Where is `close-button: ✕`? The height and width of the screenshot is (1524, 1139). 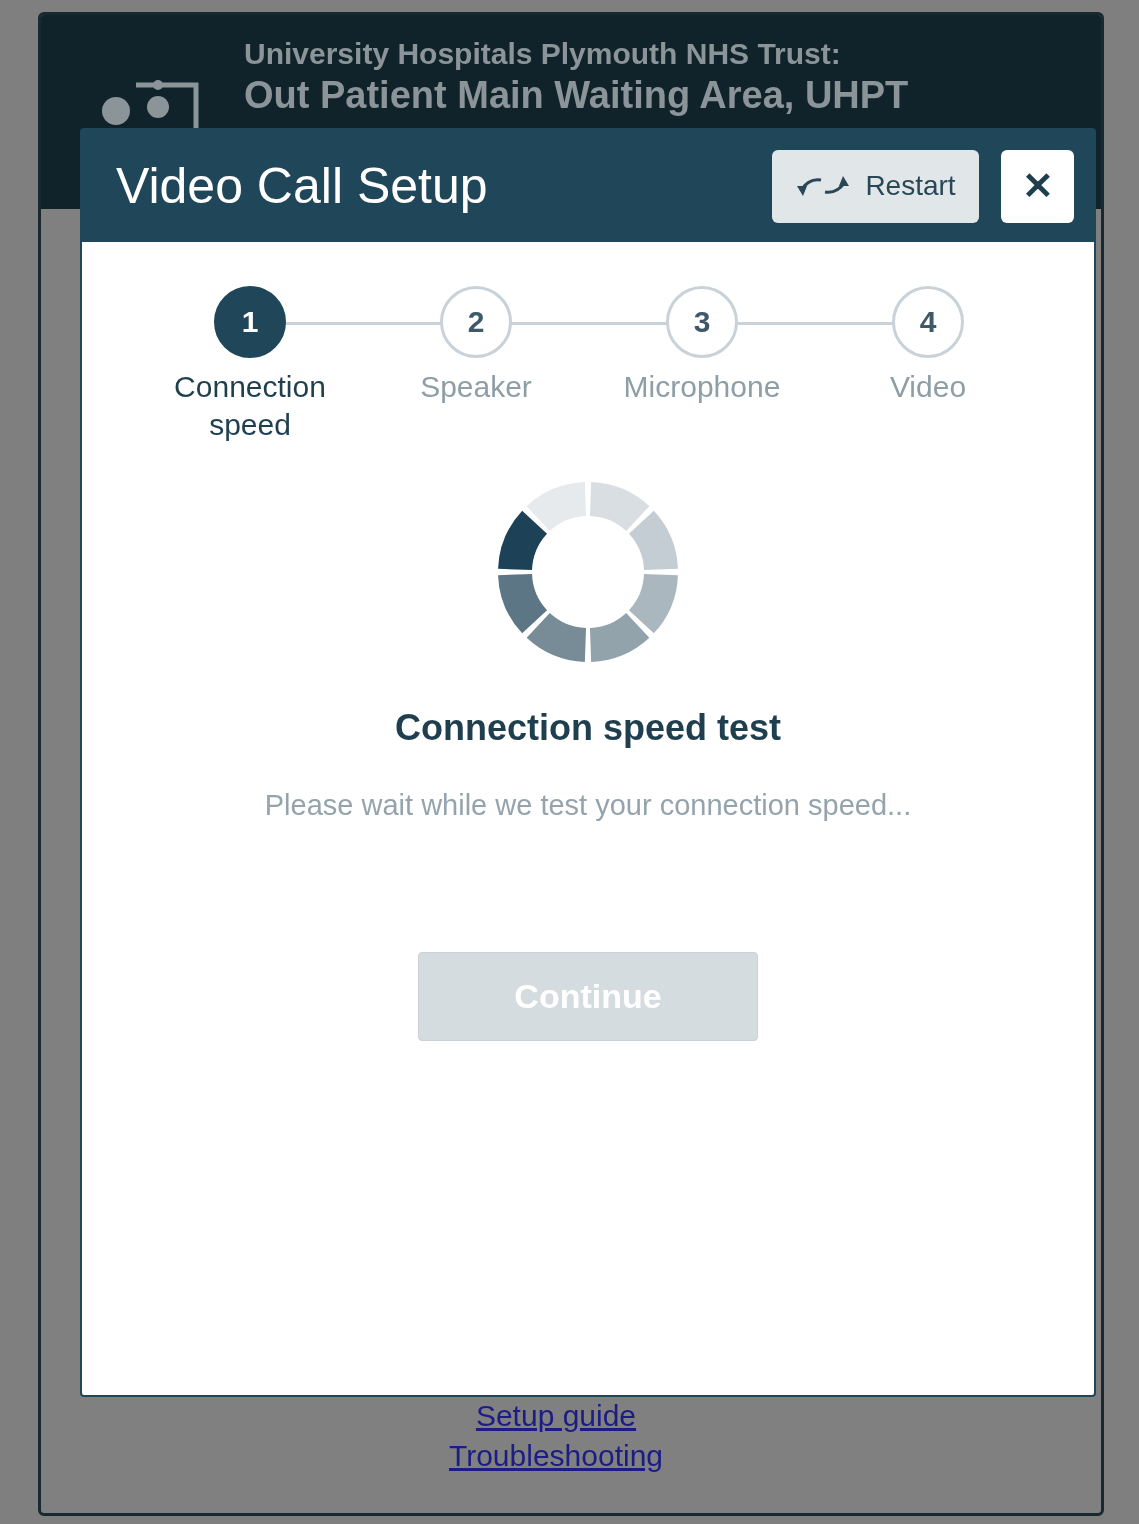
close-button: ✕ is located at coordinates (1037, 186).